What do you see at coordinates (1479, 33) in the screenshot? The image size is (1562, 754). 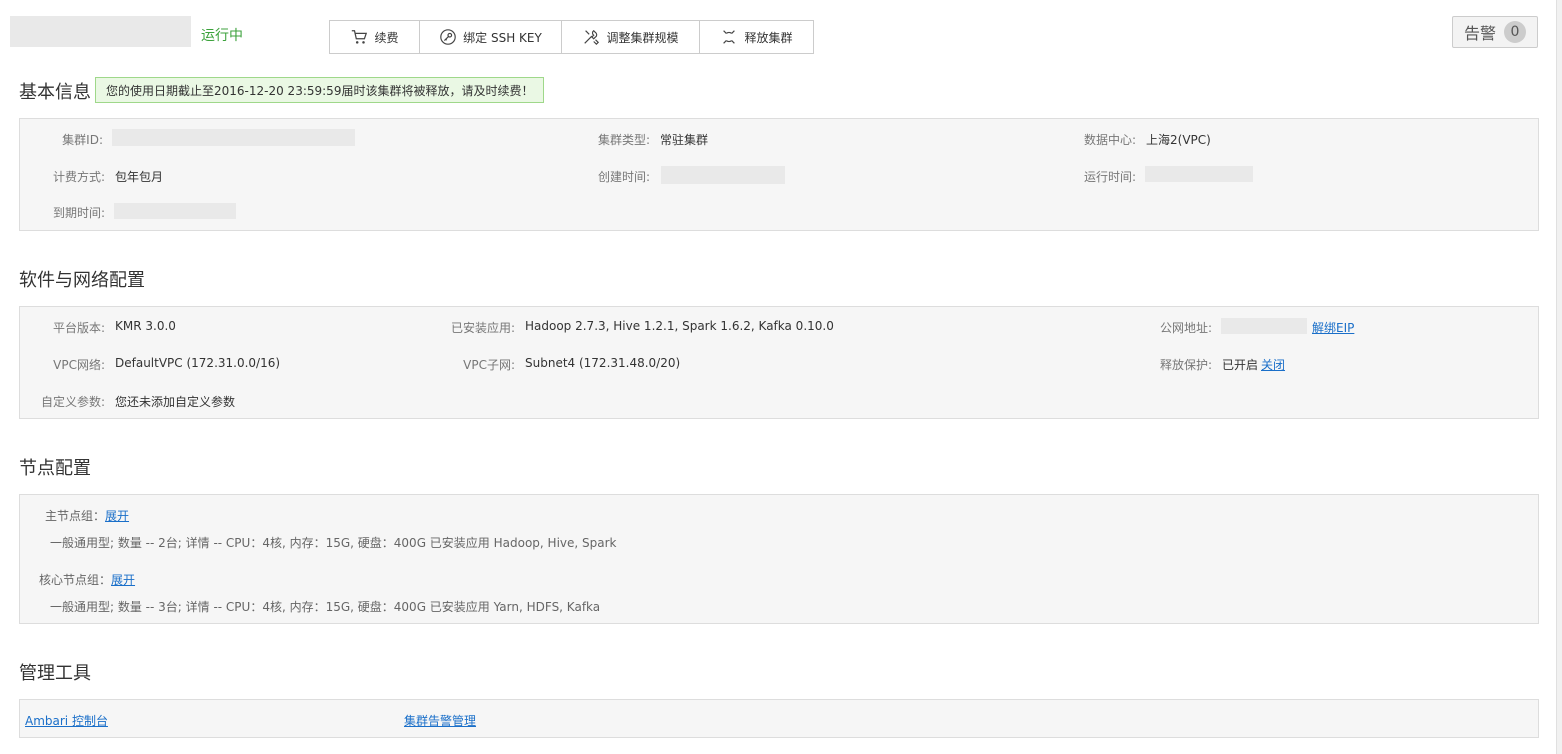 I see `alarm-label: 告警` at bounding box center [1479, 33].